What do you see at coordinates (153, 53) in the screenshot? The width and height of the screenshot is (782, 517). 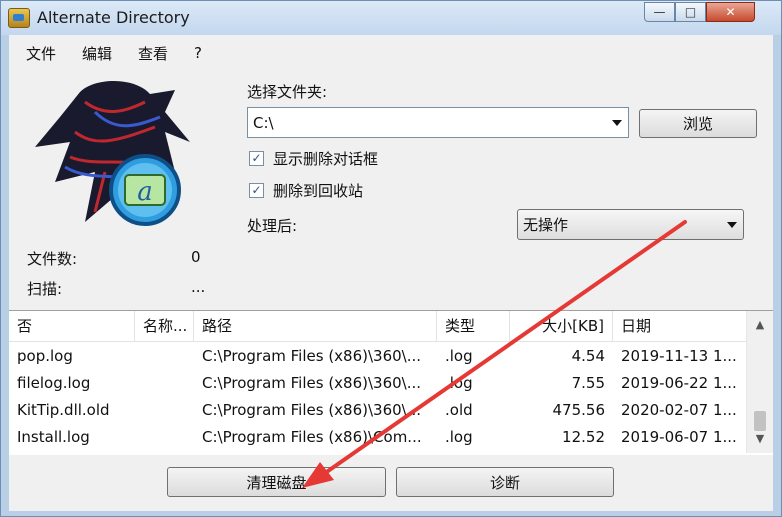 I see `menu-view: 查看` at bounding box center [153, 53].